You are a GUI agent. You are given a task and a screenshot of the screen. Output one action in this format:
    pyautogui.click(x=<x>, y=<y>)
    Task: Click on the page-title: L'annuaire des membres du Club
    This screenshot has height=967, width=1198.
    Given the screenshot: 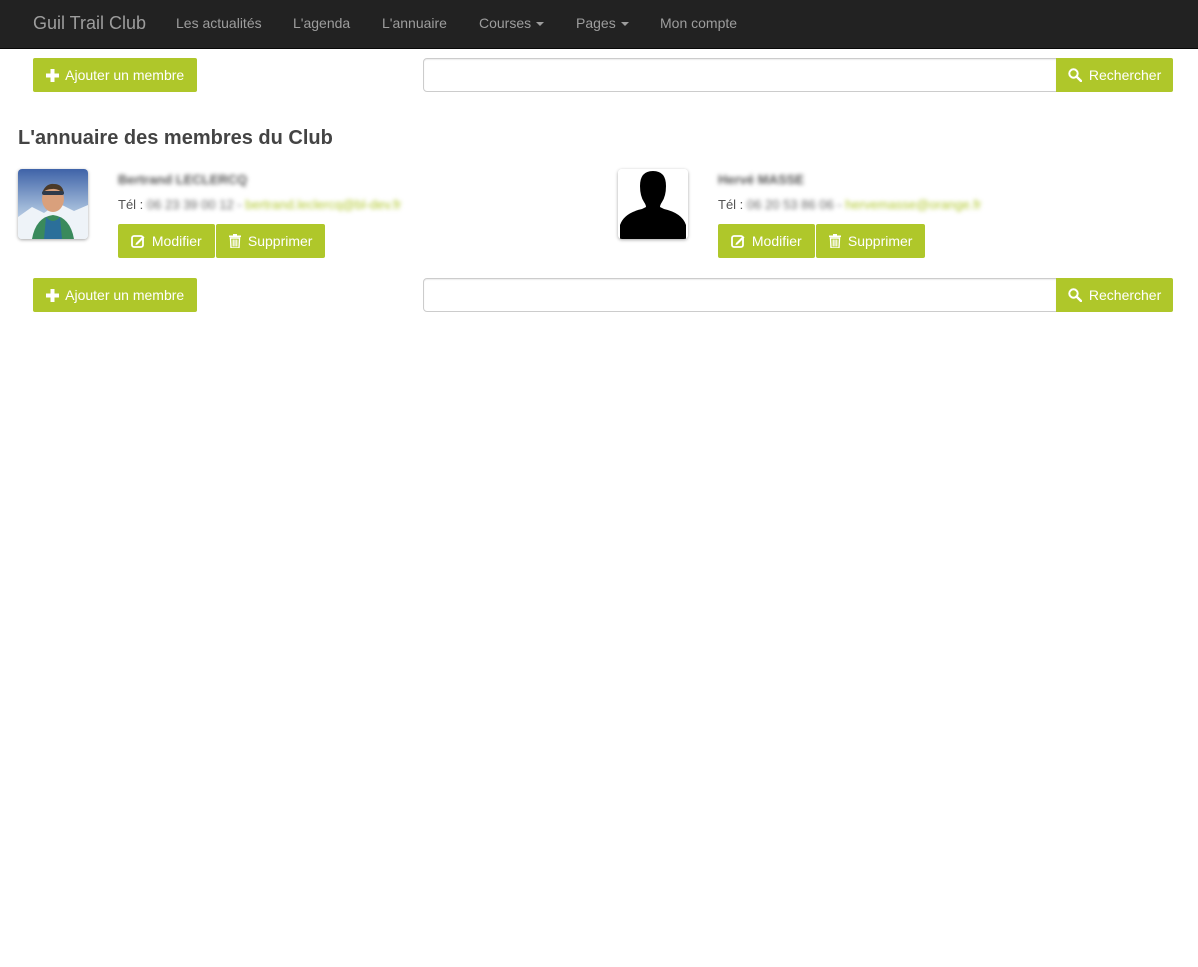 What is the action you would take?
    pyautogui.click(x=175, y=138)
    